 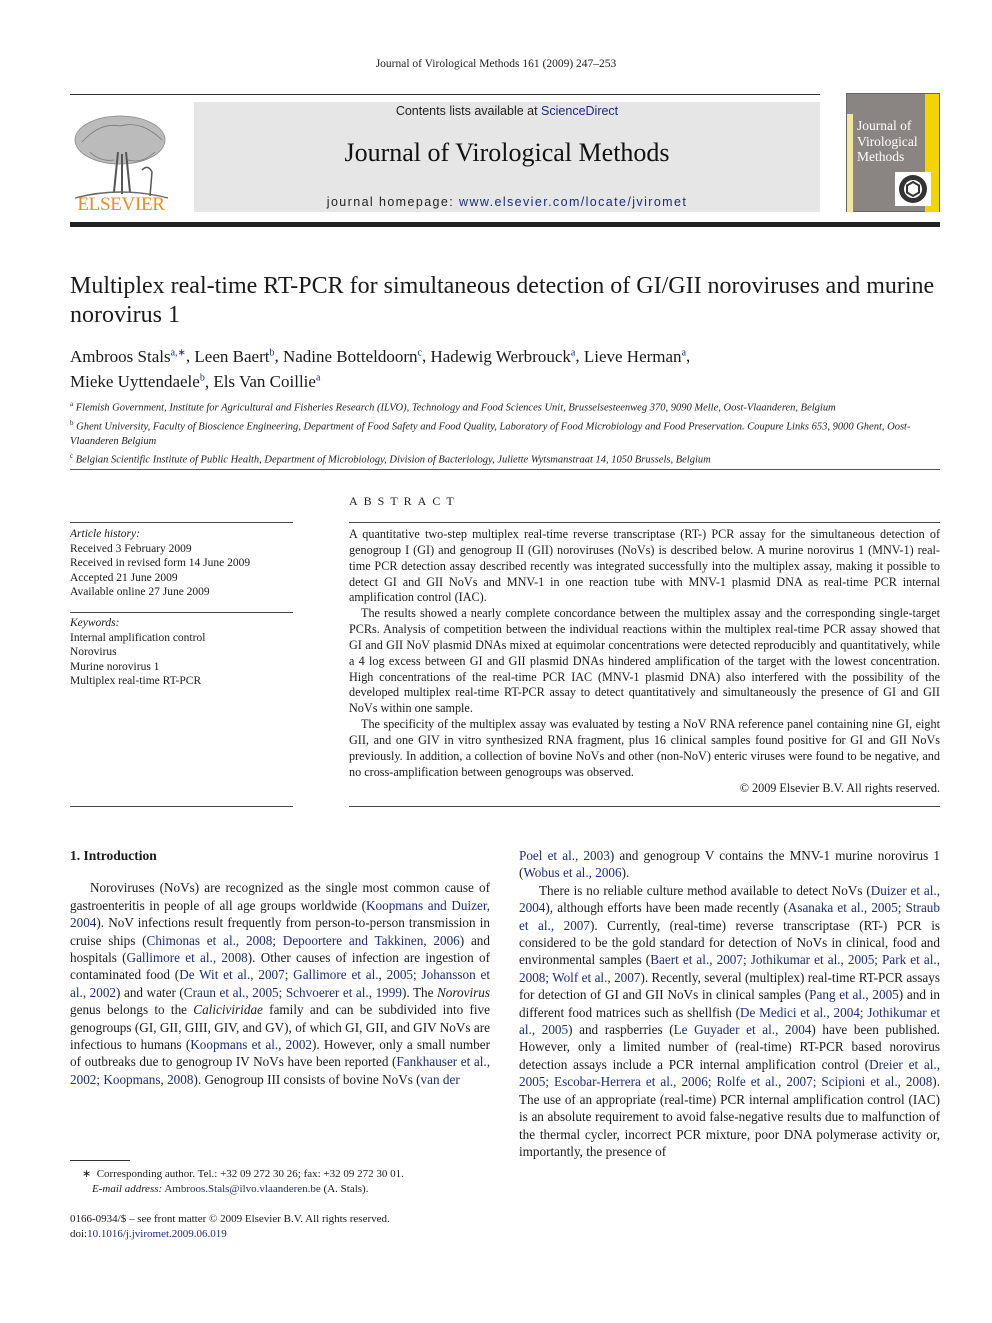 I want to click on footnote-divider, so click(x=100, y=1160).